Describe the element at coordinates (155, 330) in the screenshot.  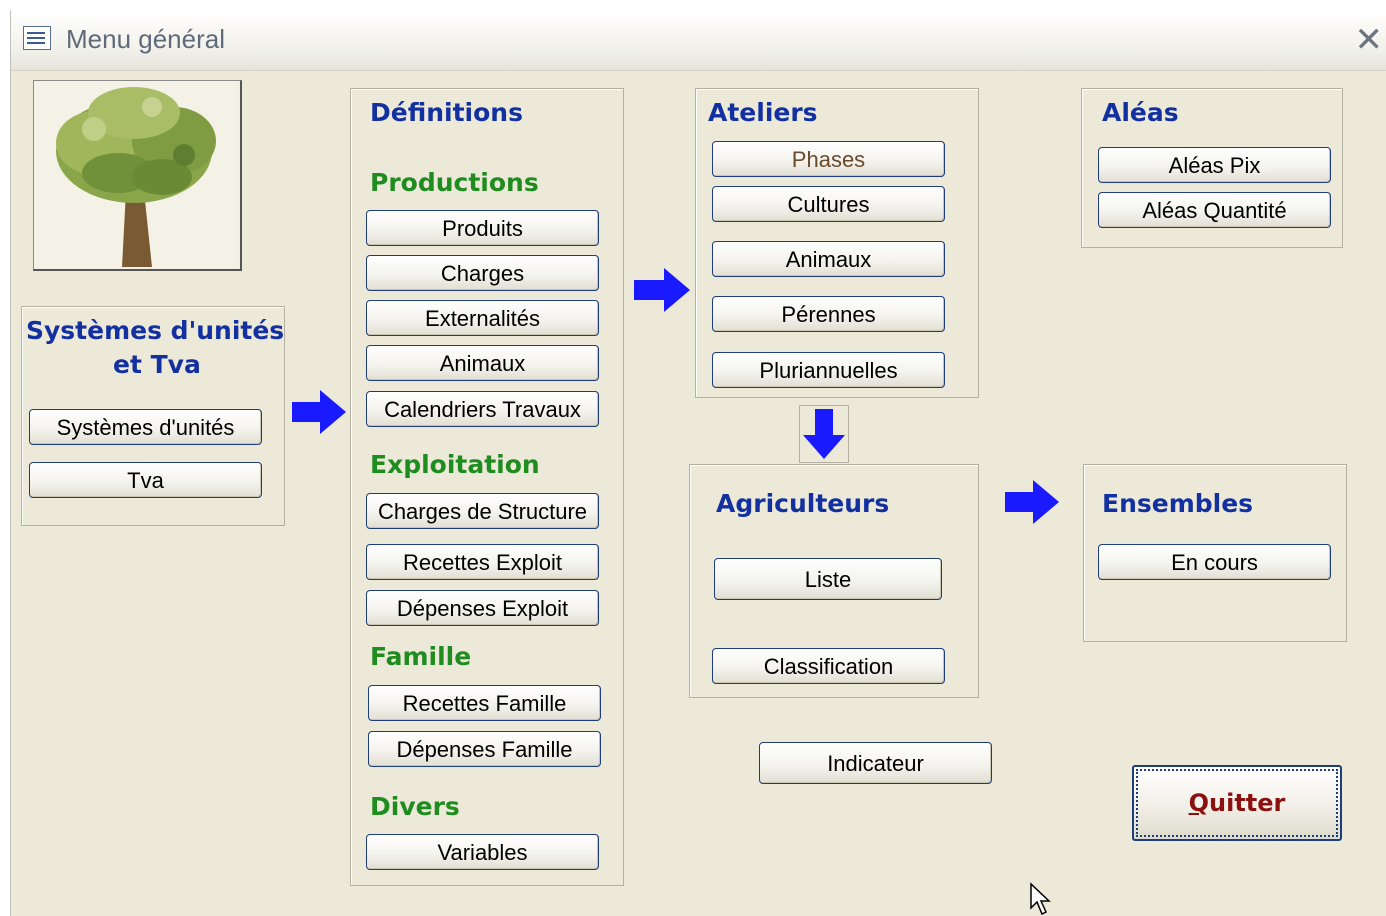
I see `systems-heading-line1: Systèmes d'unités` at that location.